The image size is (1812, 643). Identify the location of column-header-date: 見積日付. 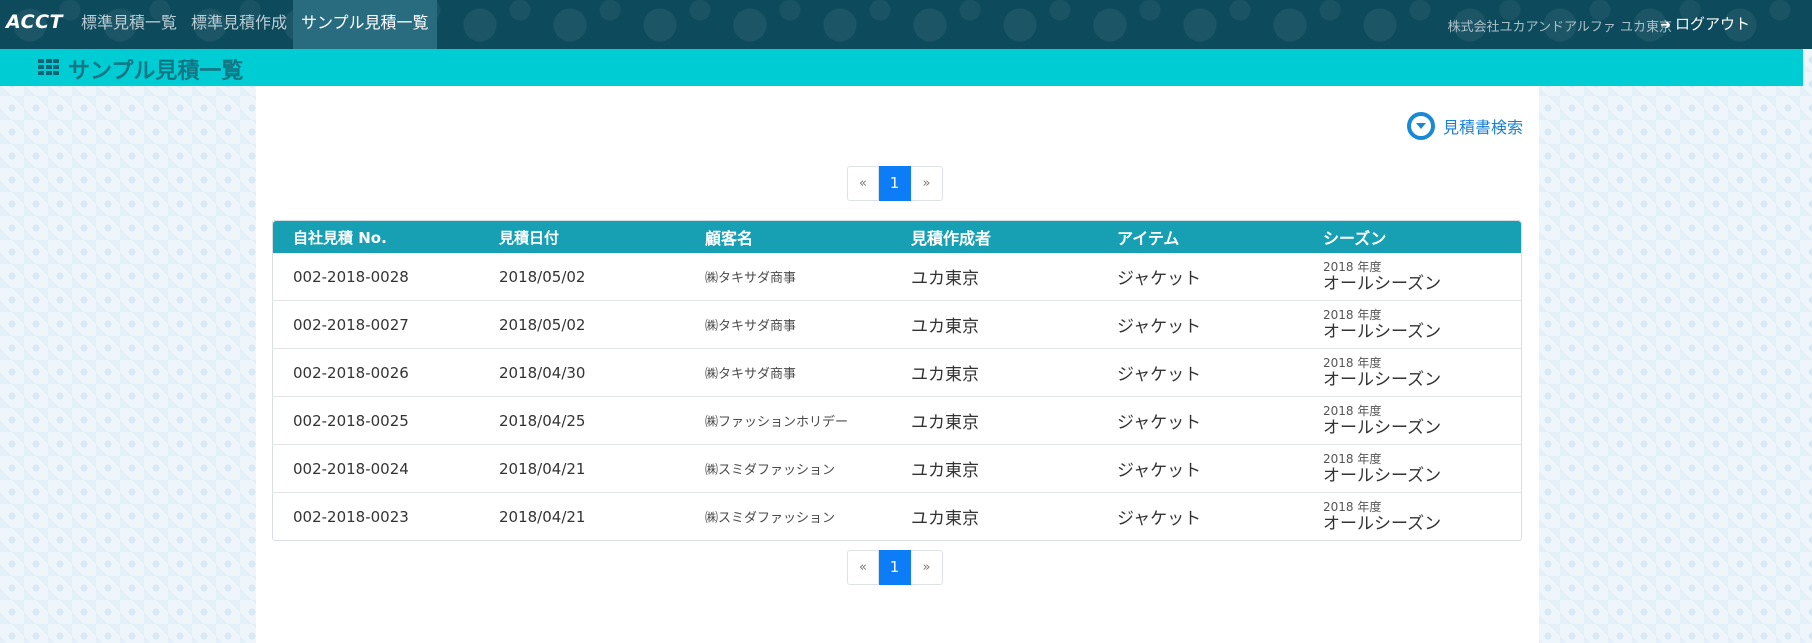
(529, 237).